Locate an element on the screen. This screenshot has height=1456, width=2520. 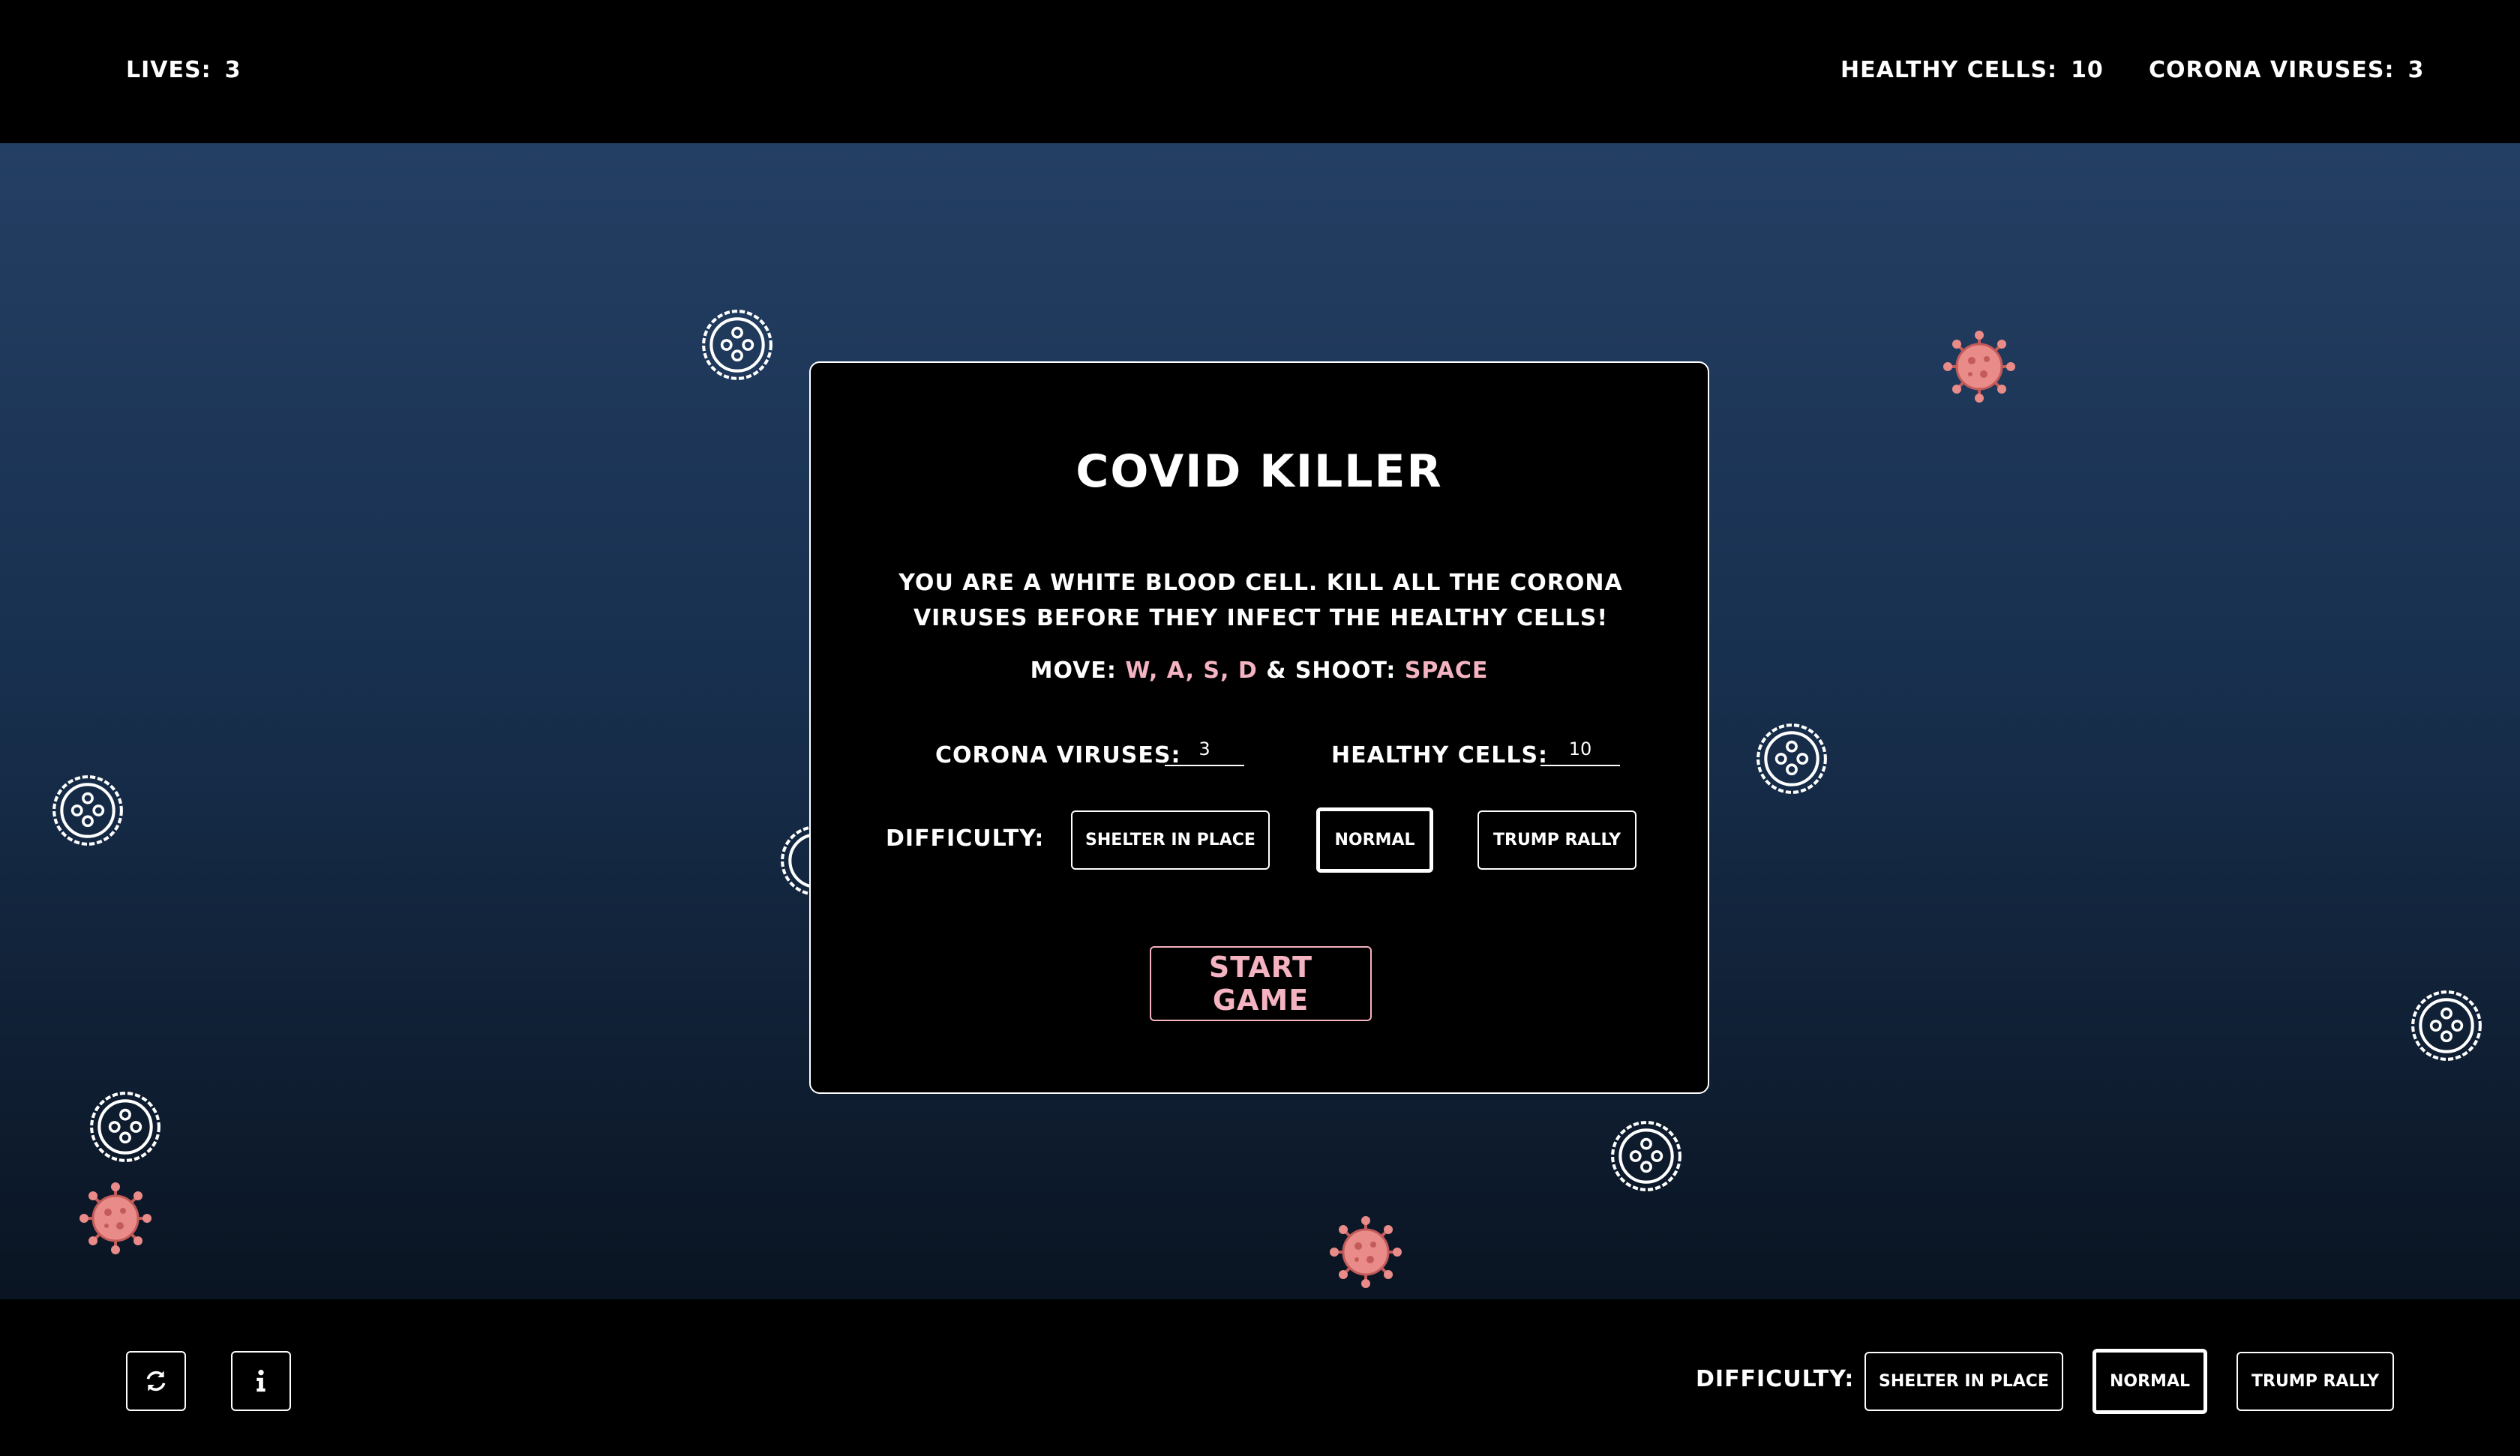
move-keys: W, A, S, D is located at coordinates (1191, 671).